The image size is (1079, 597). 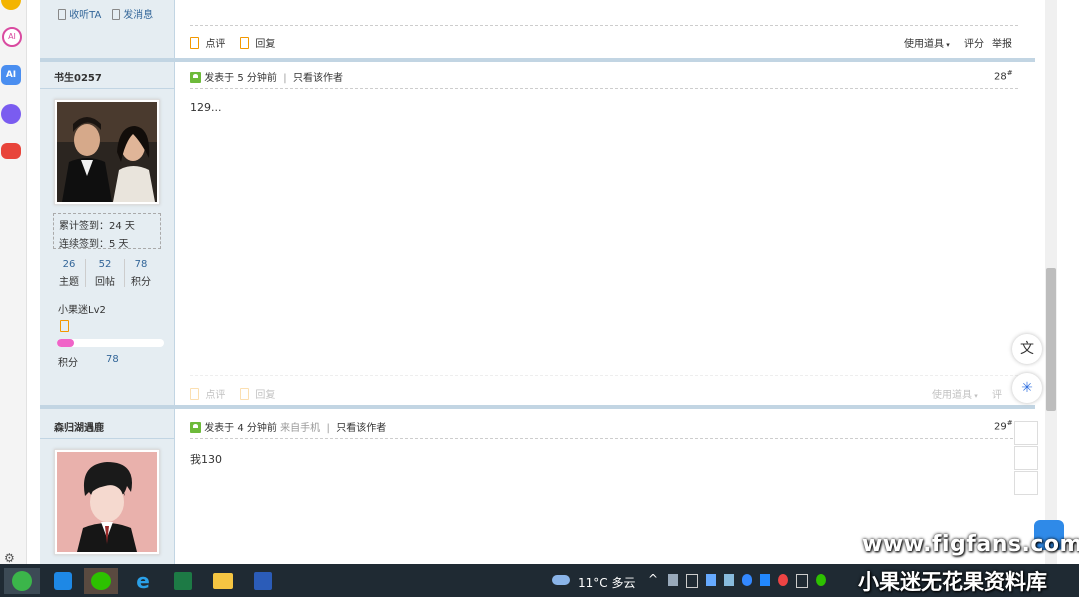 What do you see at coordinates (11, 5) in the screenshot?
I see `top-app-icon` at bounding box center [11, 5].